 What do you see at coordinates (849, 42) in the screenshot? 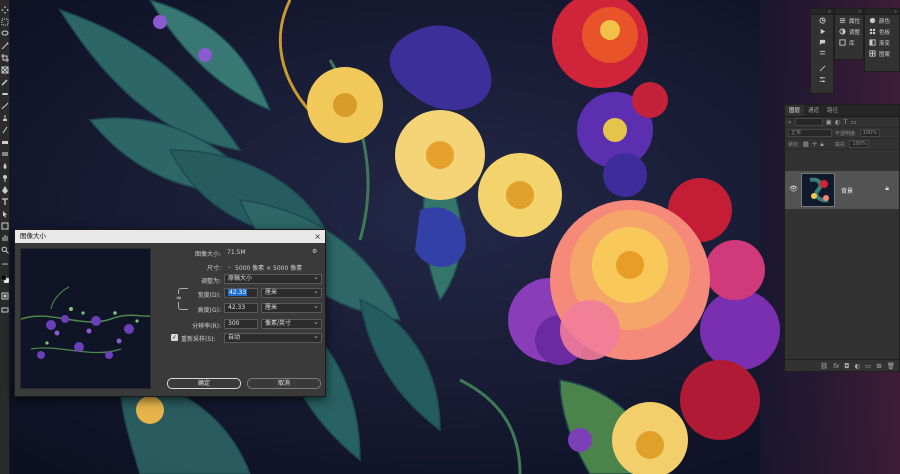
I see `library-button: 库` at bounding box center [849, 42].